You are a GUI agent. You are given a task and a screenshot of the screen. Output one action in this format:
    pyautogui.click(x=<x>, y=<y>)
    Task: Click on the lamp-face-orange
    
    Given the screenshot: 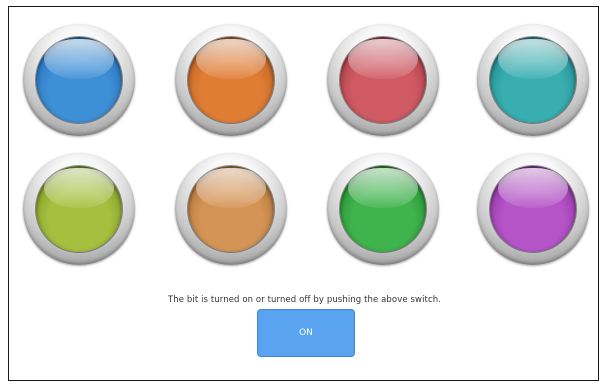 What is the action you would take?
    pyautogui.click(x=231, y=80)
    